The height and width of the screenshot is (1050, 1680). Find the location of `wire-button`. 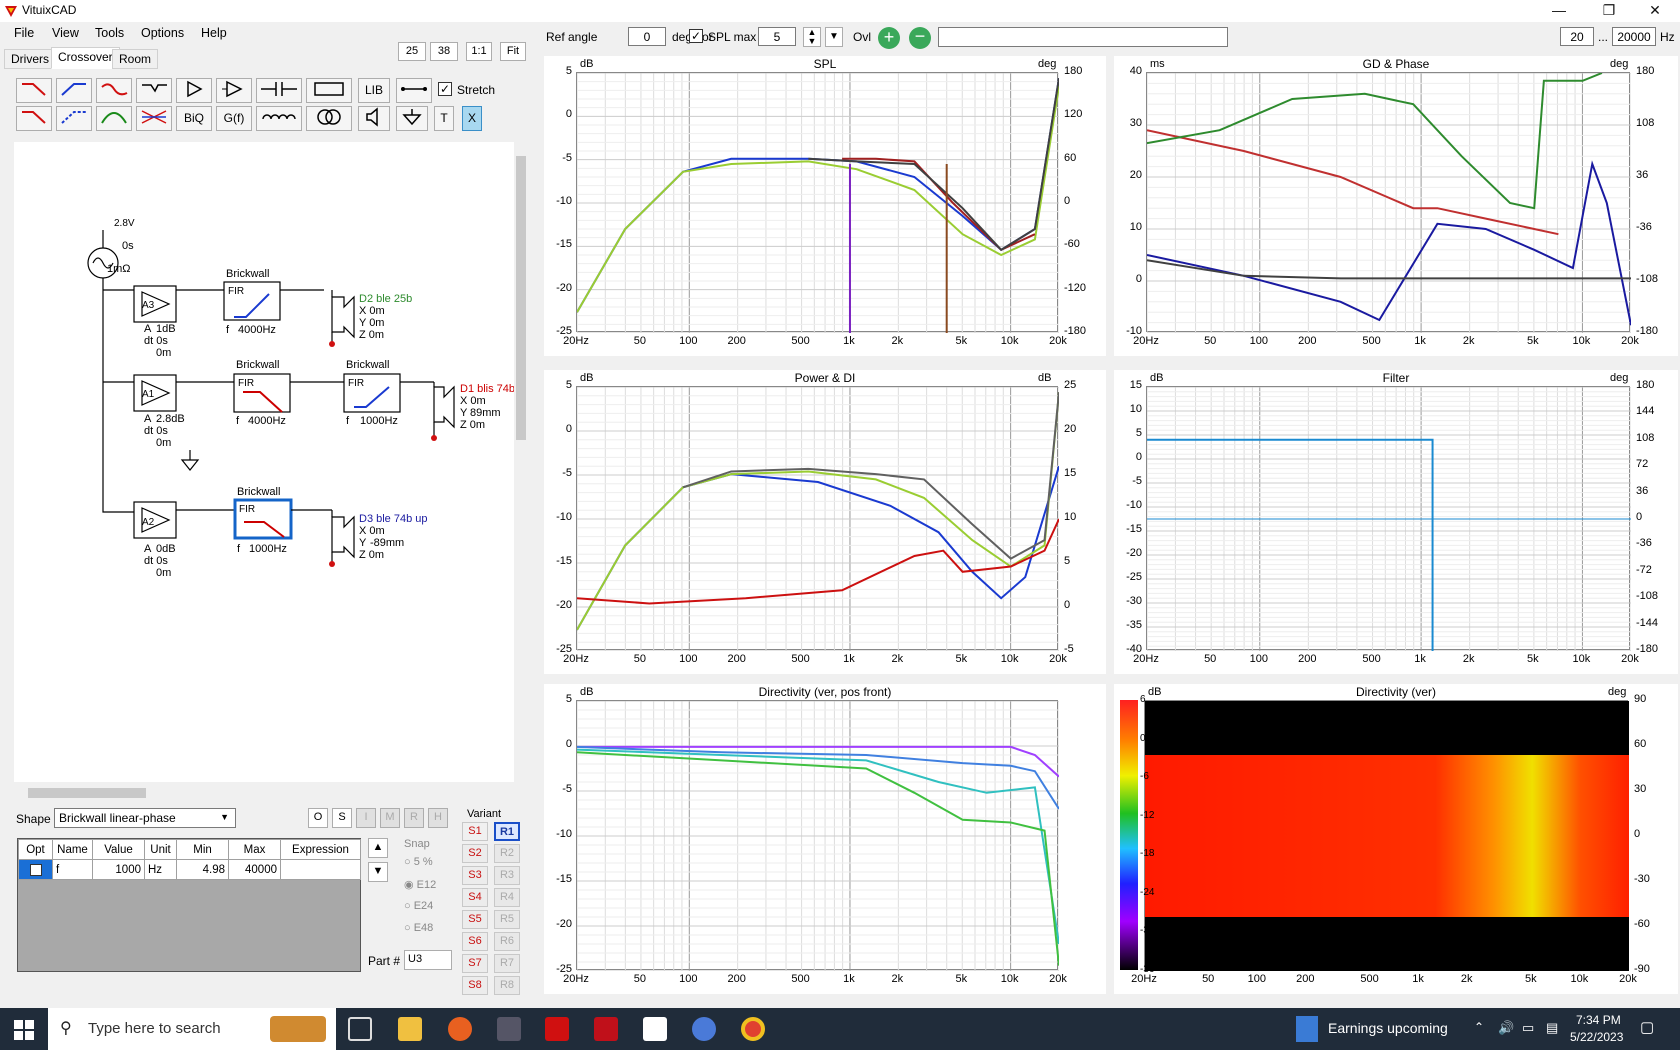

wire-button is located at coordinates (414, 90).